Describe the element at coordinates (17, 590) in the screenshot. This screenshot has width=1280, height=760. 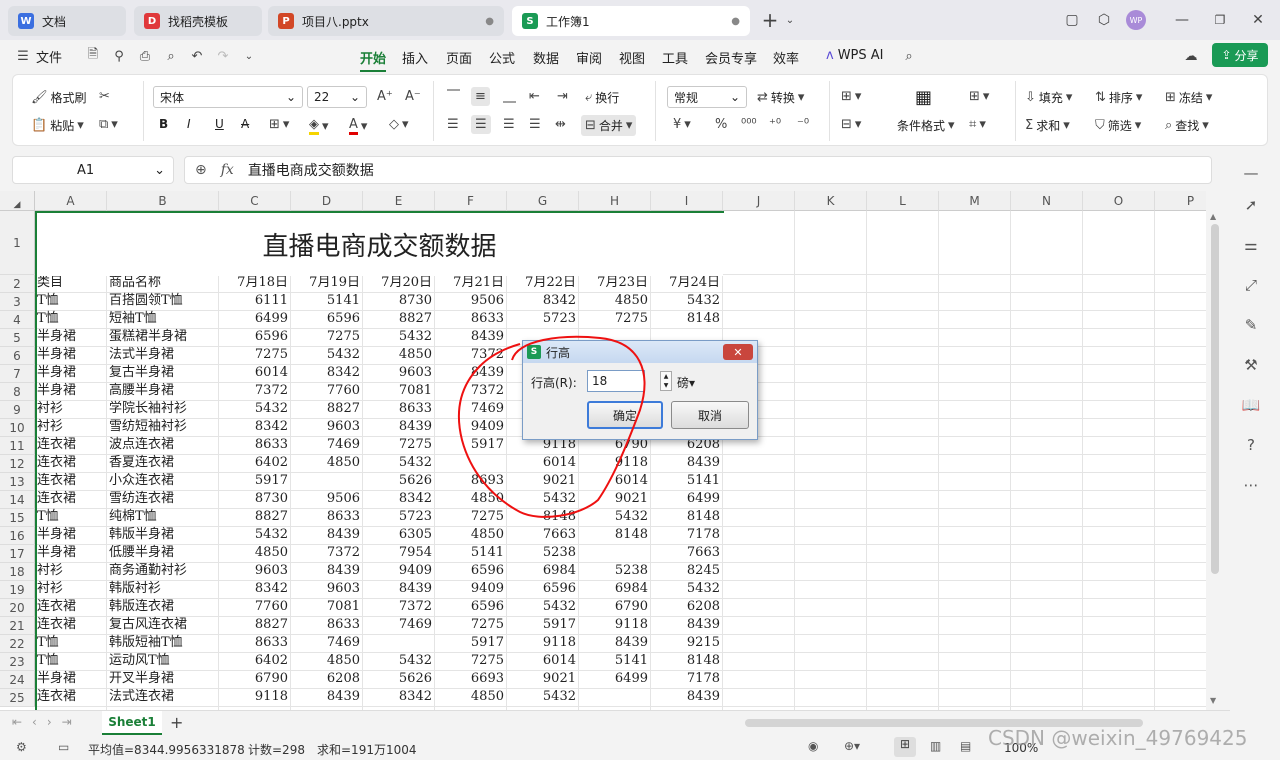
I see `row-header: 19` at that location.